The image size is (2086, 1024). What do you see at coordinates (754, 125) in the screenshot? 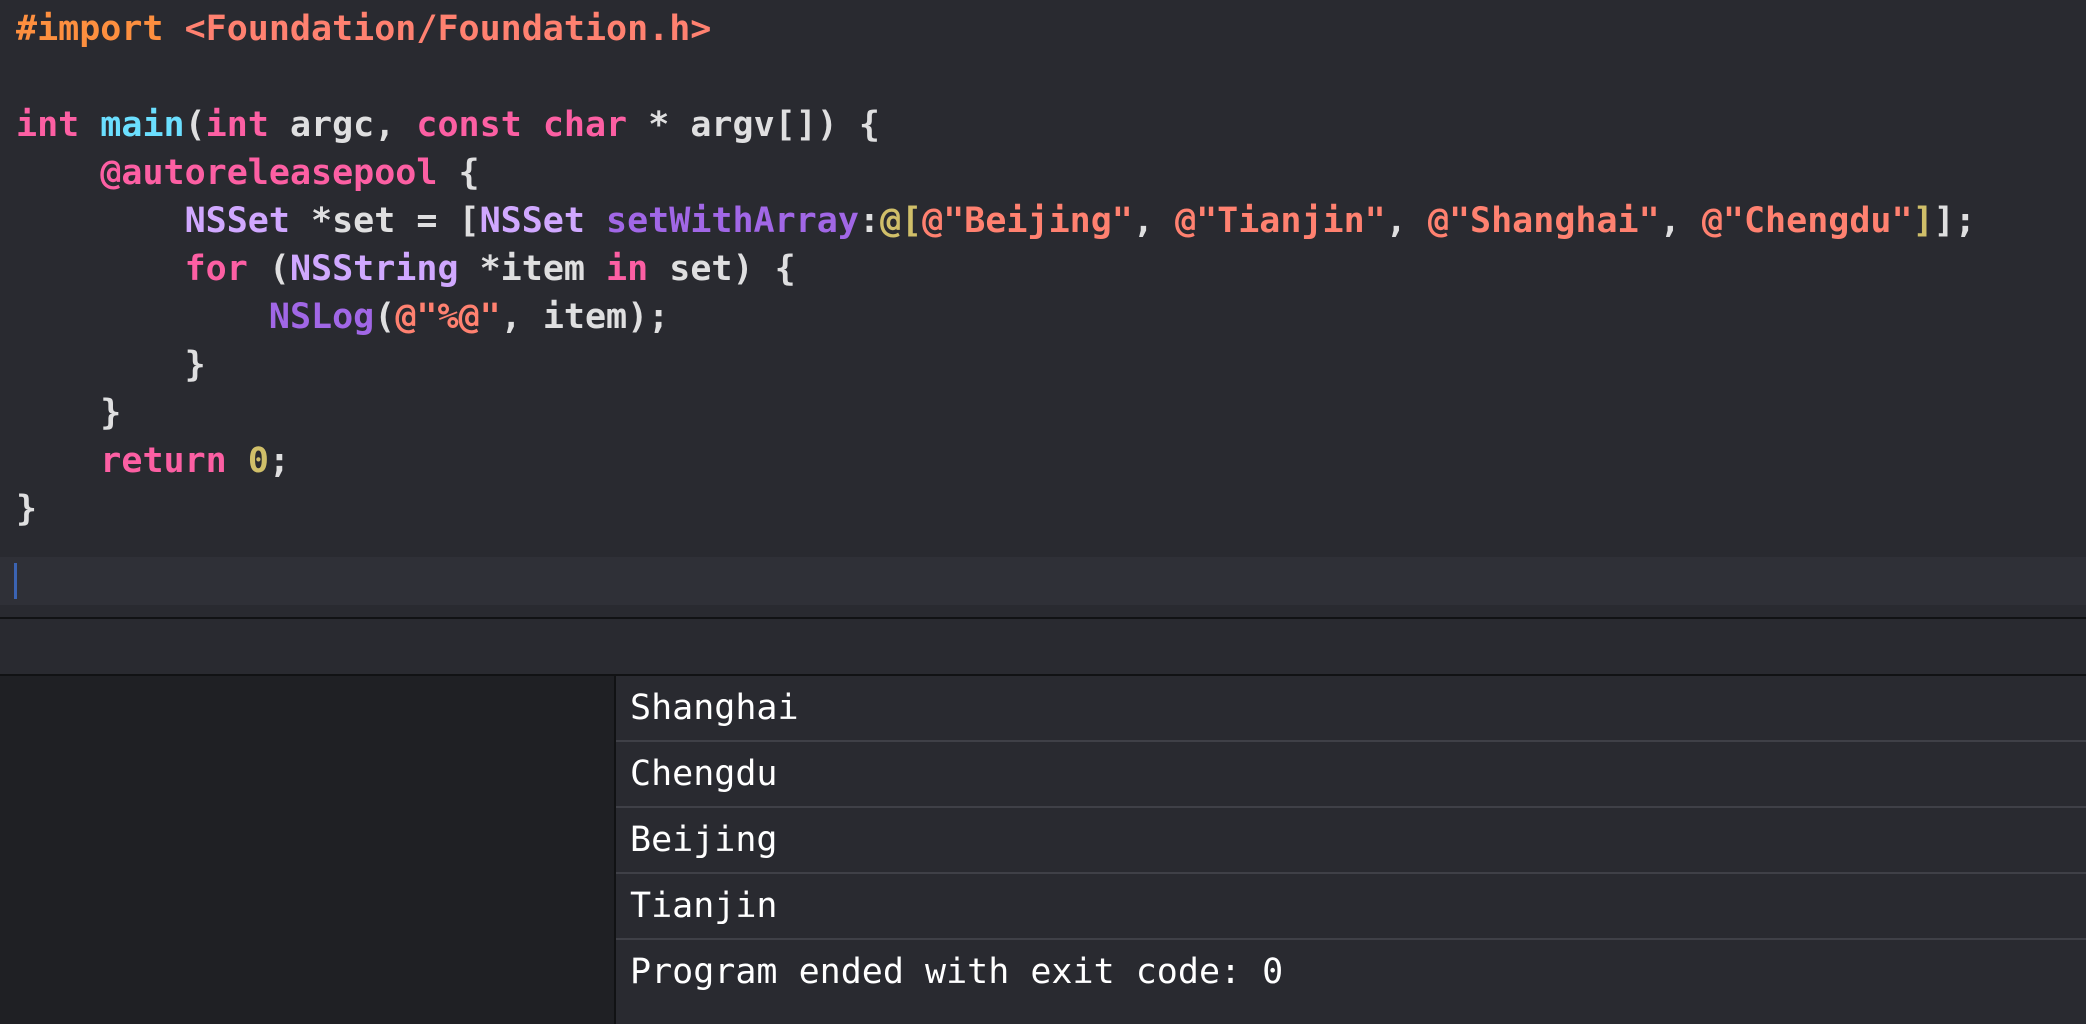
I see `code-token: * argv[]) {` at bounding box center [754, 125].